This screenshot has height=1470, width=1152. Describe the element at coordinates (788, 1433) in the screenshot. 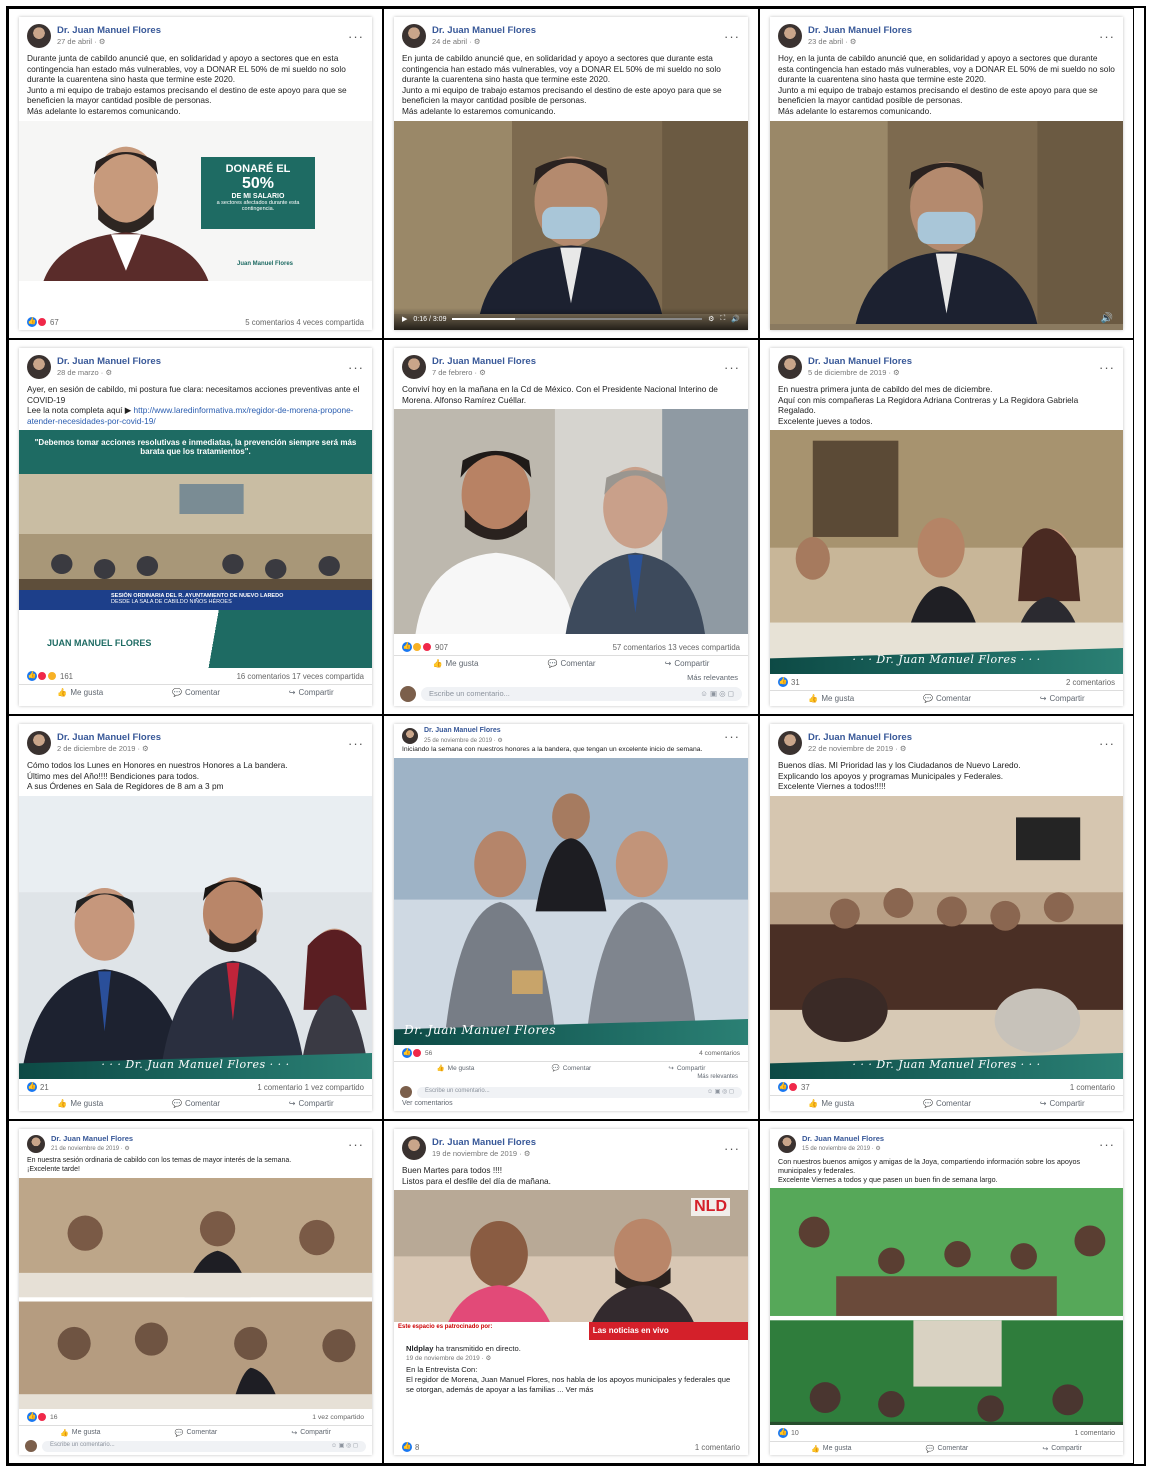

I see `reaction-count: 👍 10` at that location.